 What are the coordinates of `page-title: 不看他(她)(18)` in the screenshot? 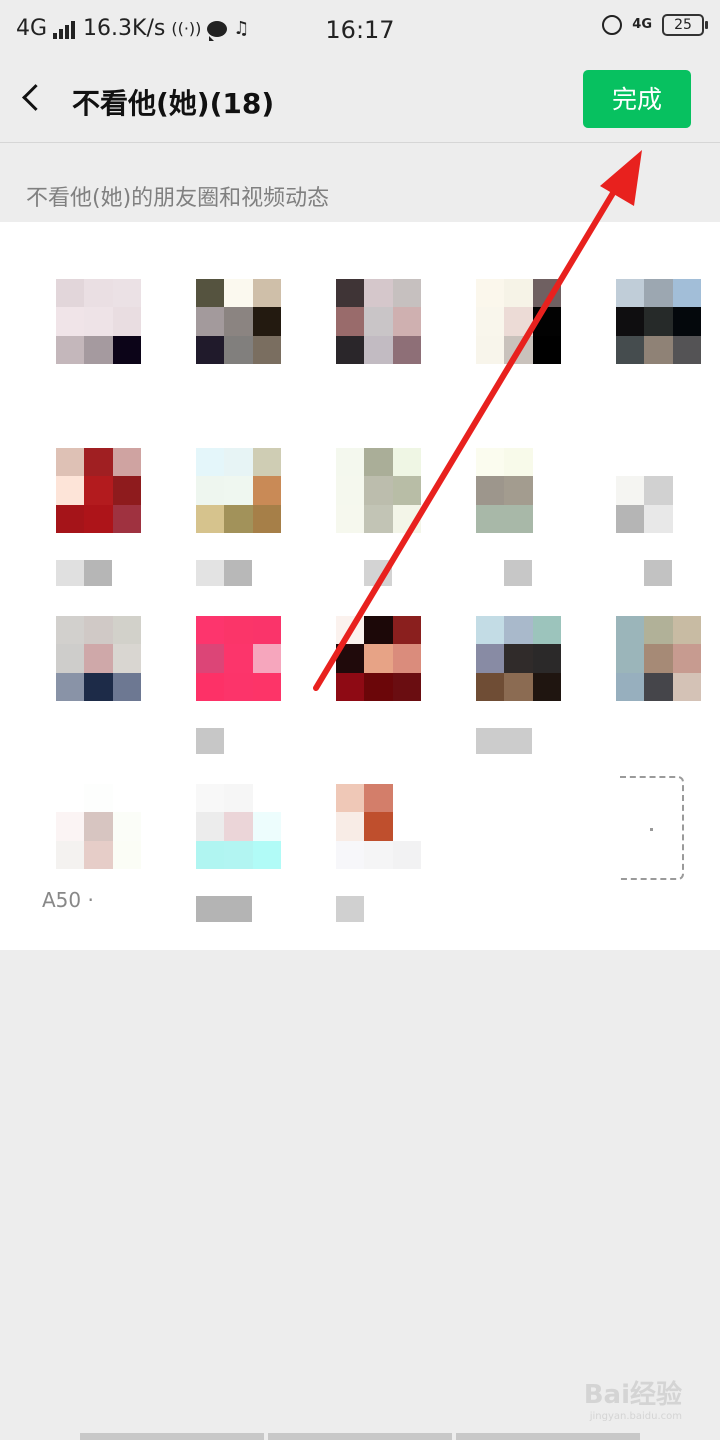 It's located at (173, 103).